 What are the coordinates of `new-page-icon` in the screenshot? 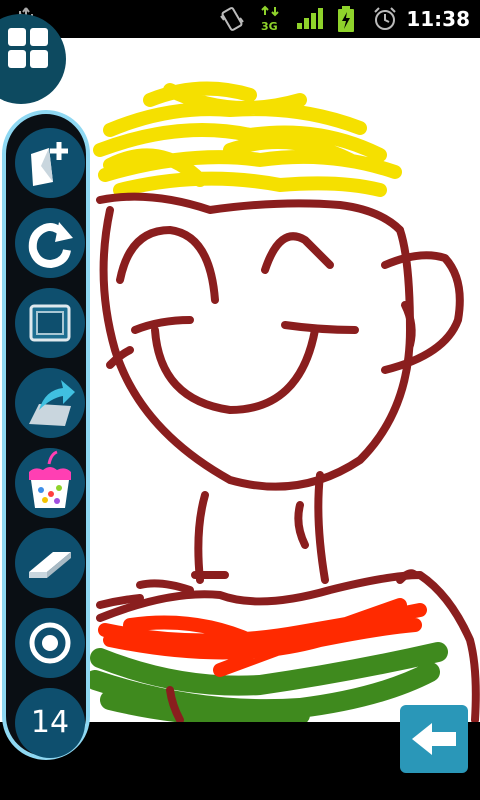 It's located at (49, 164).